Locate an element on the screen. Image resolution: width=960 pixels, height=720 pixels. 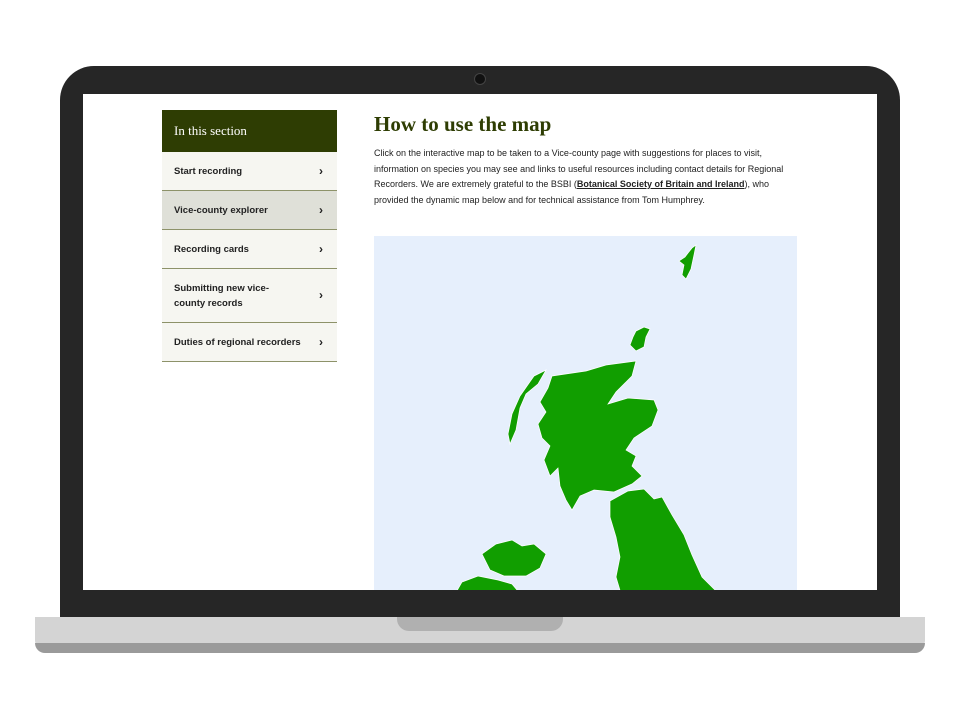
nav-item-label: Start recording is located at coordinates (208, 171).